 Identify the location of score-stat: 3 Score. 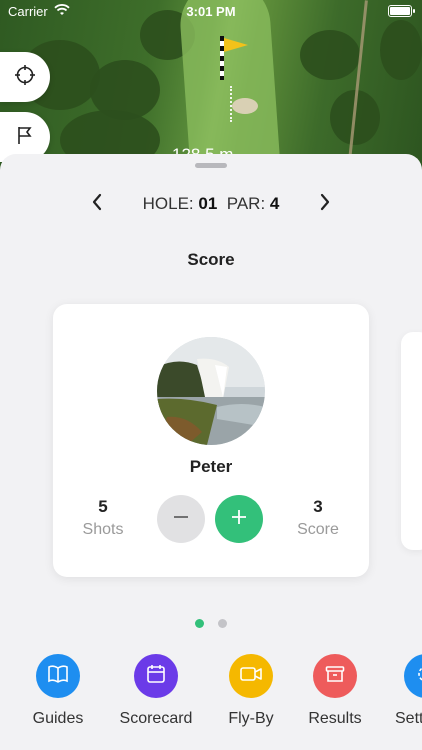
(318, 518).